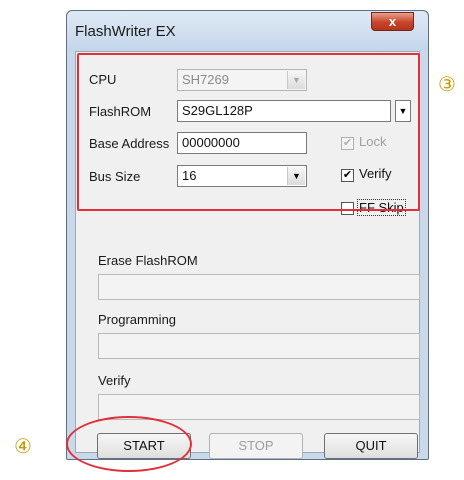  What do you see at coordinates (114, 380) in the screenshot?
I see `verify-progress-label: Verify` at bounding box center [114, 380].